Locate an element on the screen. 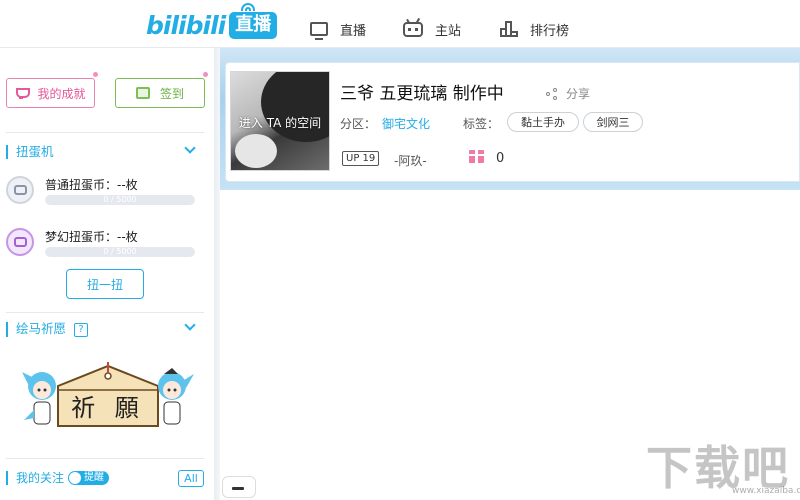 The width and height of the screenshot is (800, 500). tag-chip: 黏土手办 is located at coordinates (543, 122).